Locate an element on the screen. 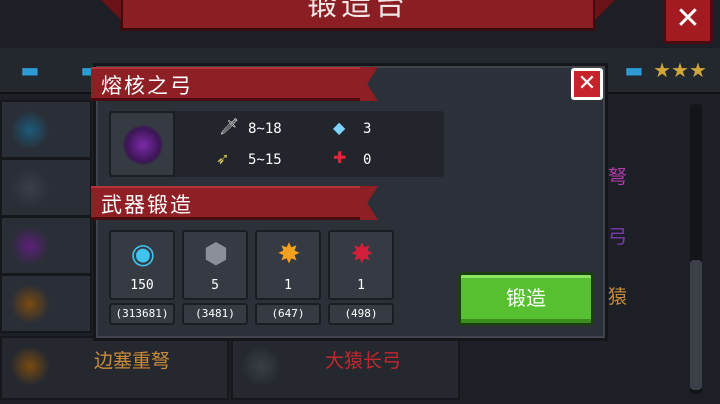 This screenshot has width=720, height=404. background-close-button: ✕ is located at coordinates (688, 22).